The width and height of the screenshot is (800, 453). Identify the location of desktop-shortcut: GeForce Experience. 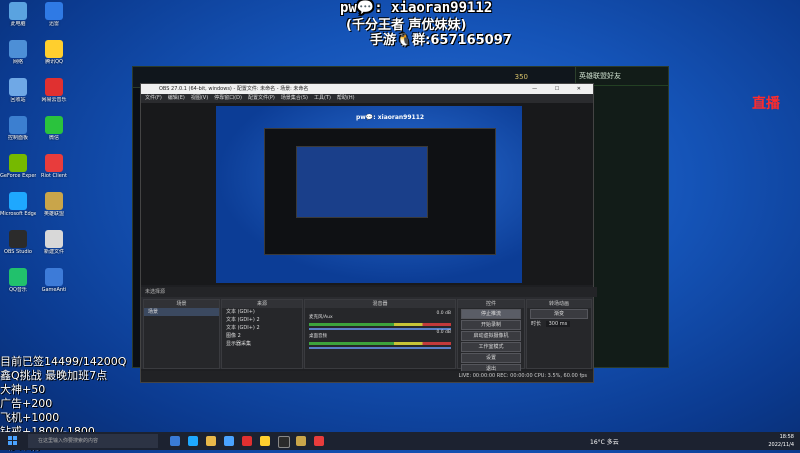
(18, 172).